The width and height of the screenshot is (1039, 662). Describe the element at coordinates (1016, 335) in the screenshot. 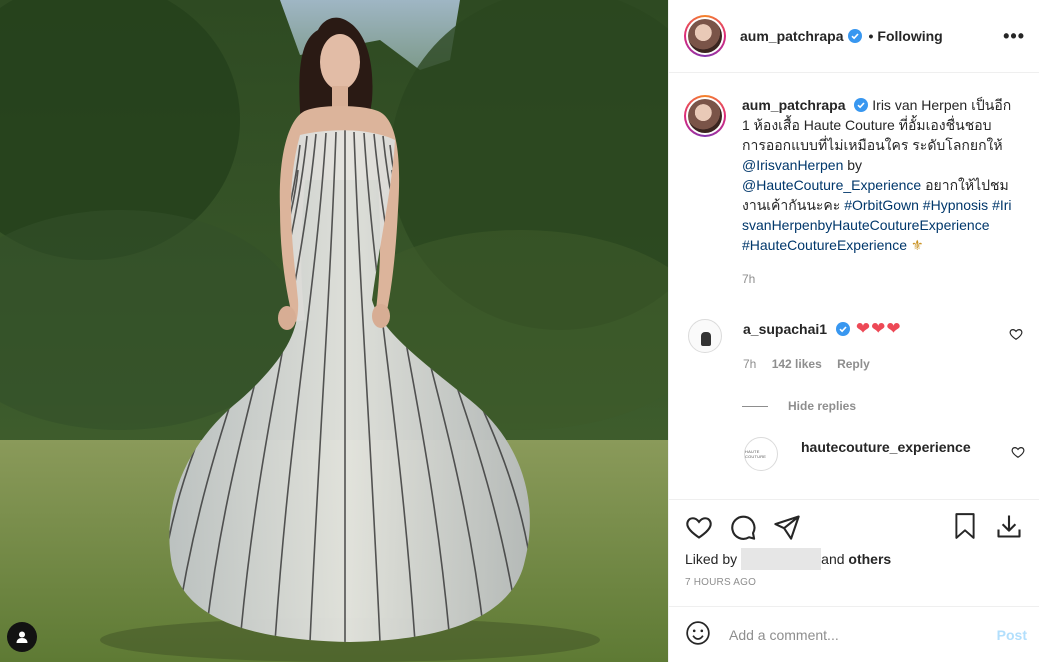

I see `like-comment-heart-icon` at that location.